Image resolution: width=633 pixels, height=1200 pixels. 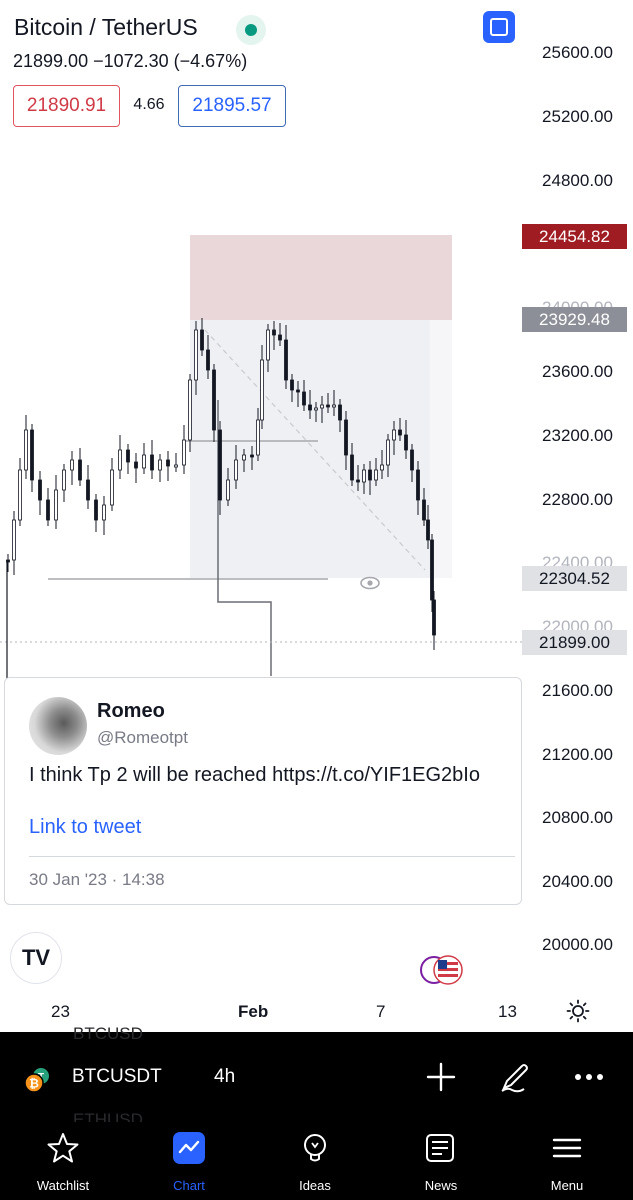 What do you see at coordinates (574, 578) in the screenshot?
I see `stop-price-tag: 22304.52` at bounding box center [574, 578].